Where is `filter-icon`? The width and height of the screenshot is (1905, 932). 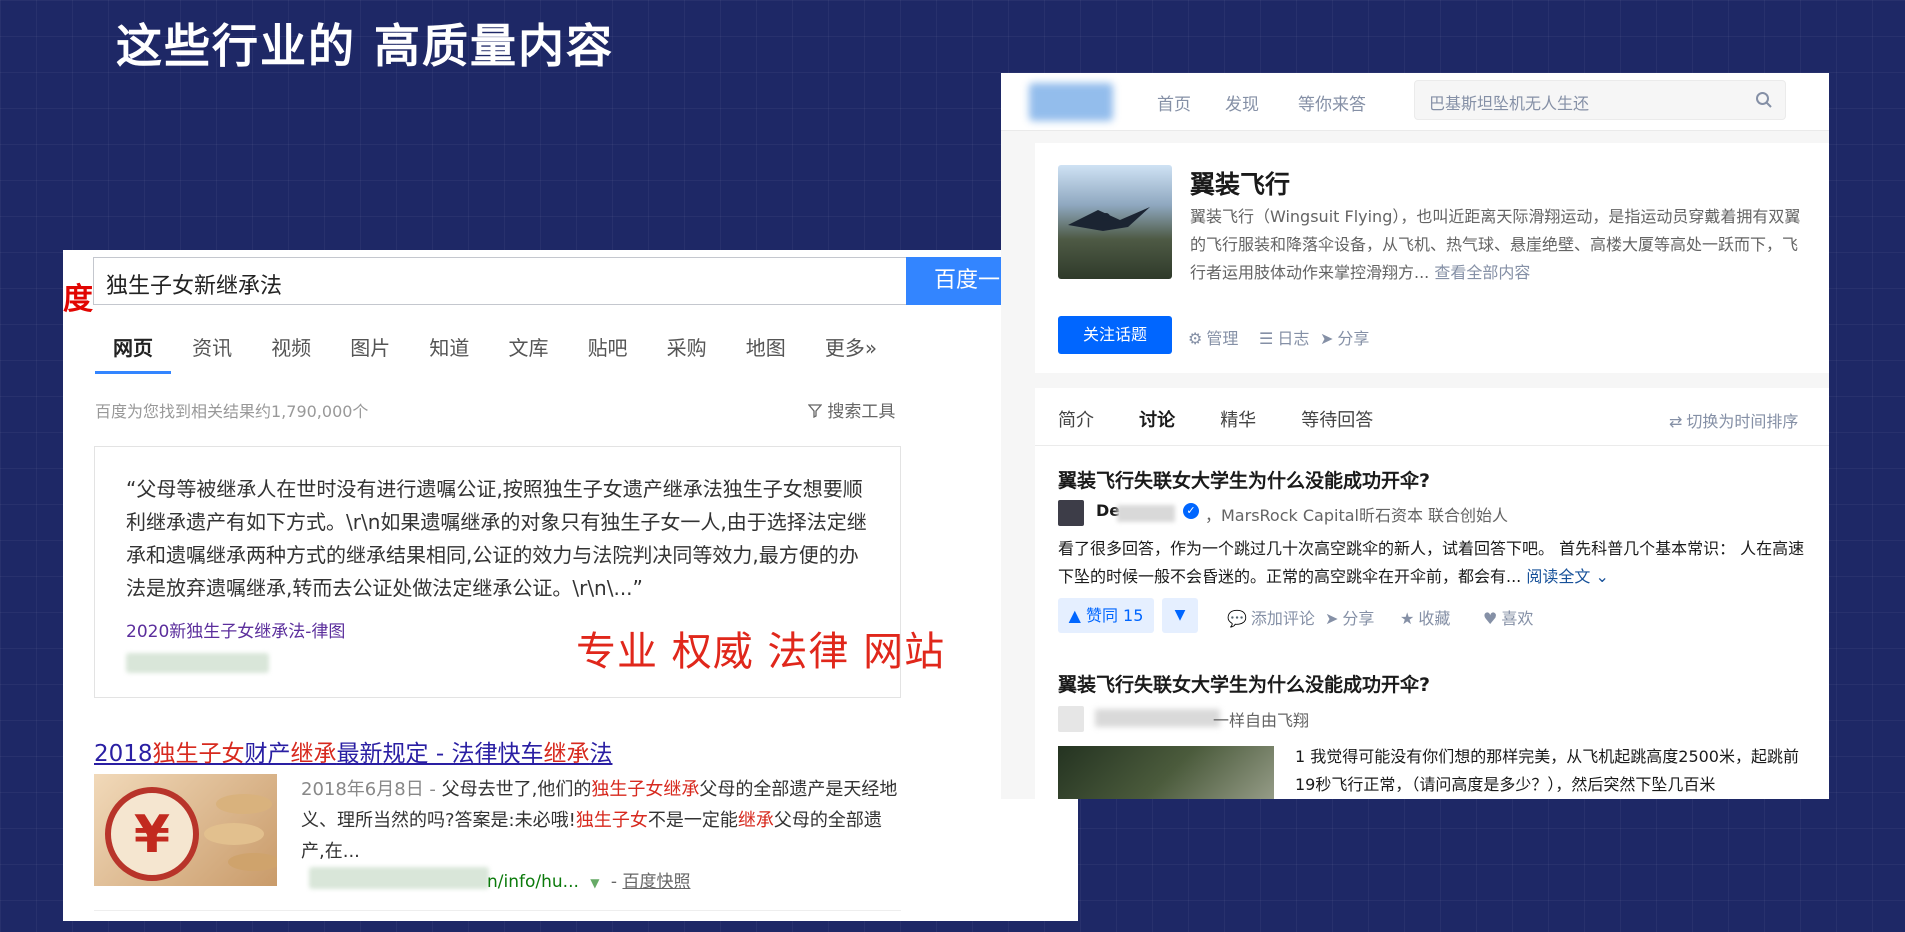
filter-icon is located at coordinates (815, 411).